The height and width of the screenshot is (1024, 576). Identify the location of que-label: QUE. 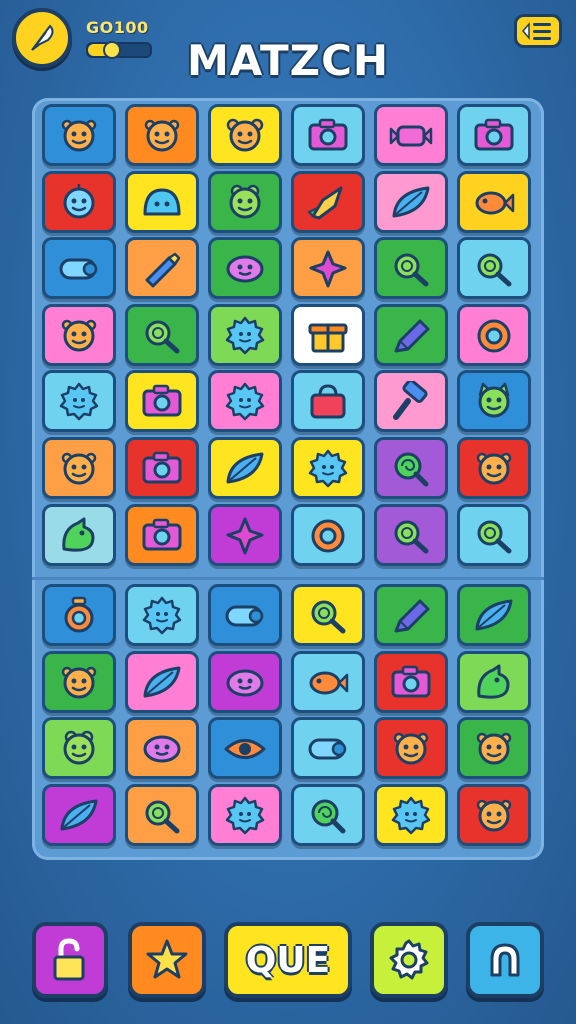
(288, 960).